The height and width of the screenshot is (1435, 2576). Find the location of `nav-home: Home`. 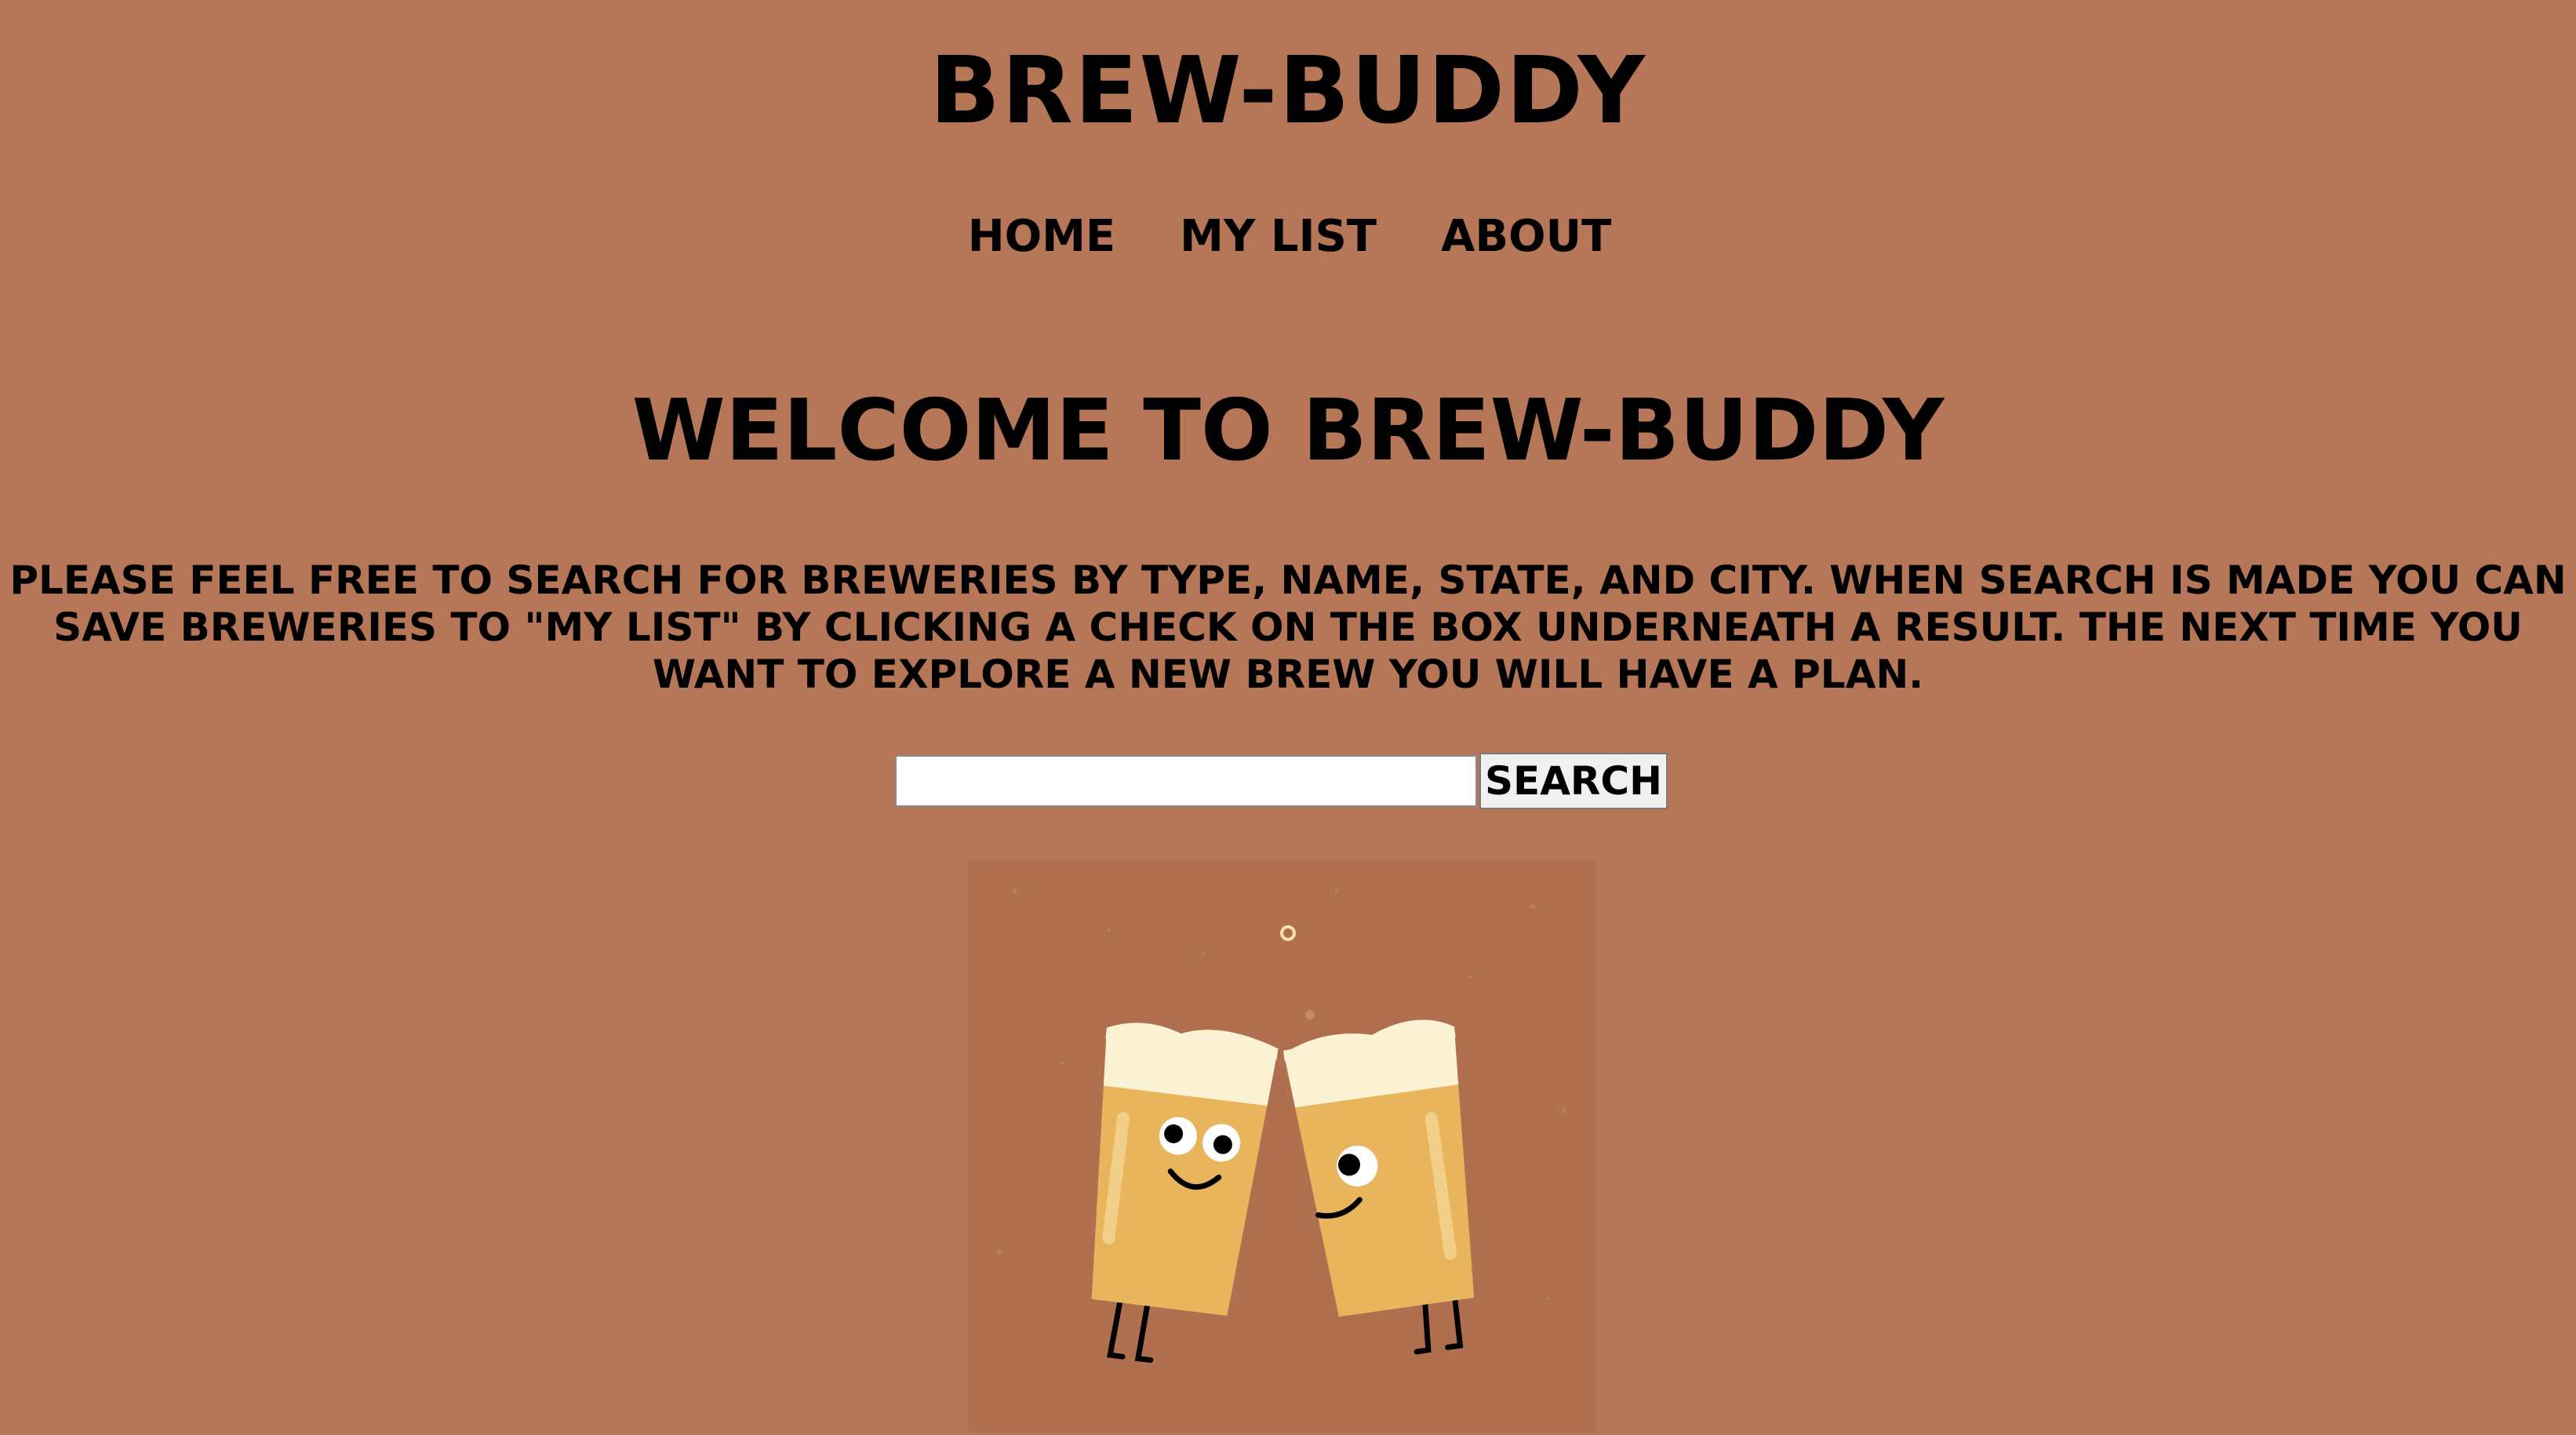

nav-home: Home is located at coordinates (1040, 236).